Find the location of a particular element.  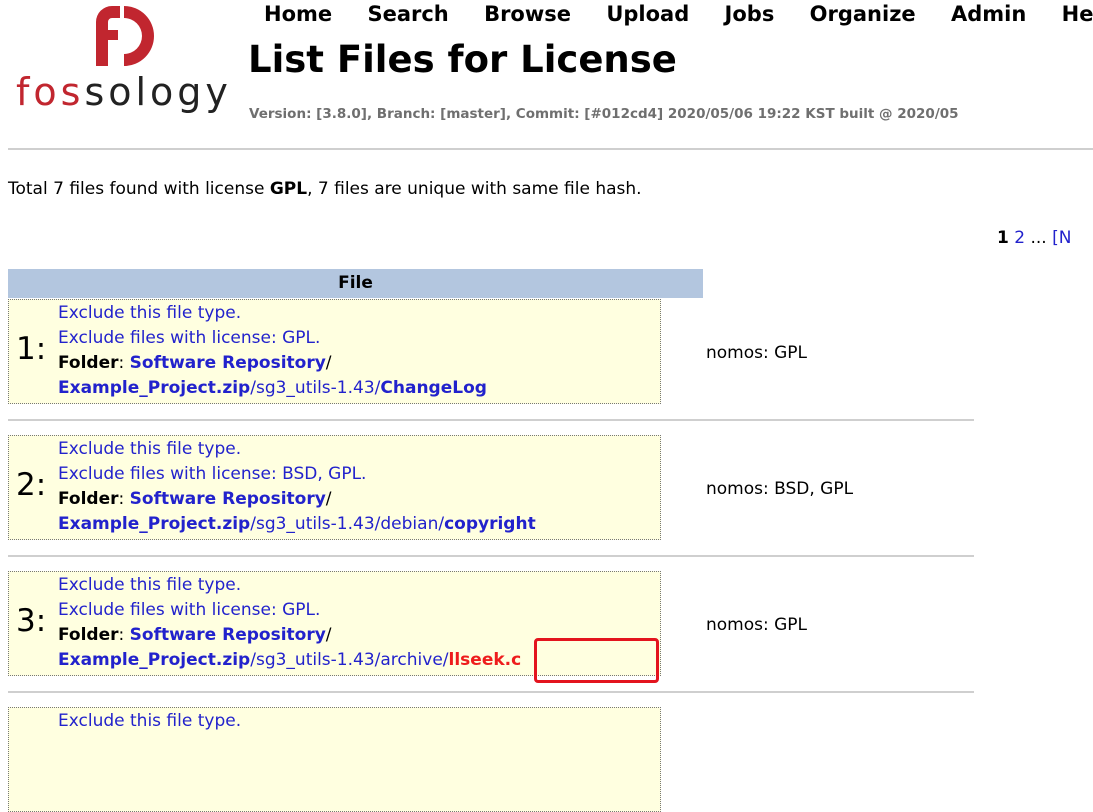

file-link: ChangeLog is located at coordinates (433, 388).